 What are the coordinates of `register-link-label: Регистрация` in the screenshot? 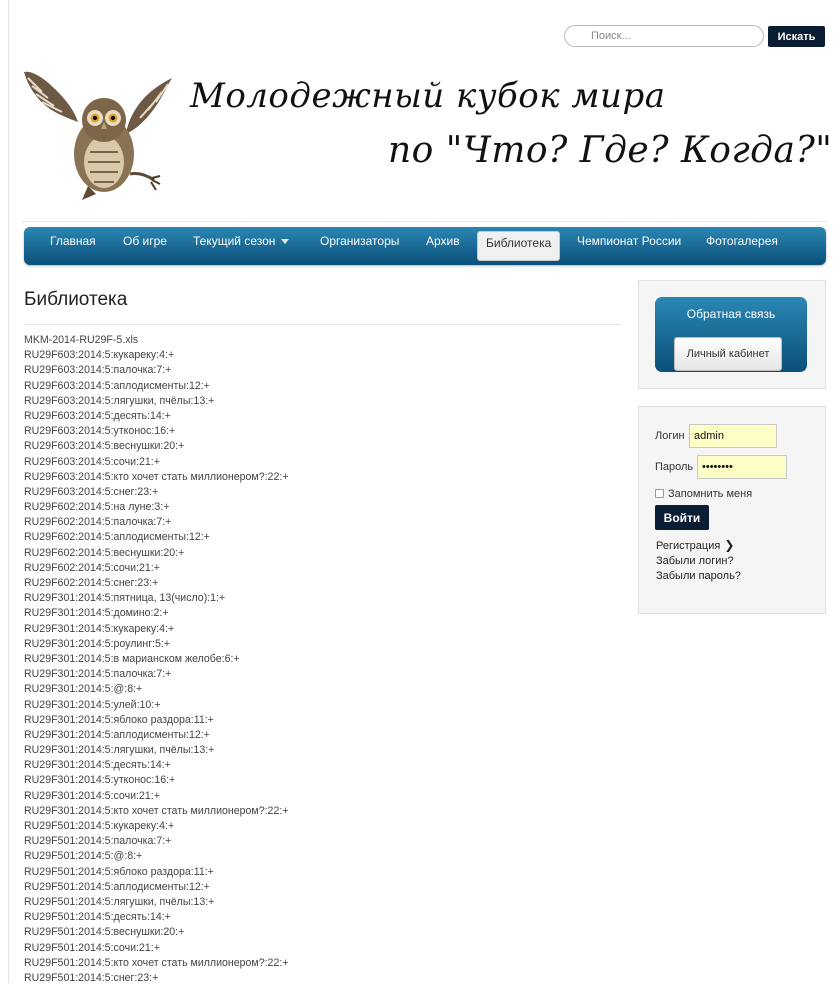 It's located at (688, 546).